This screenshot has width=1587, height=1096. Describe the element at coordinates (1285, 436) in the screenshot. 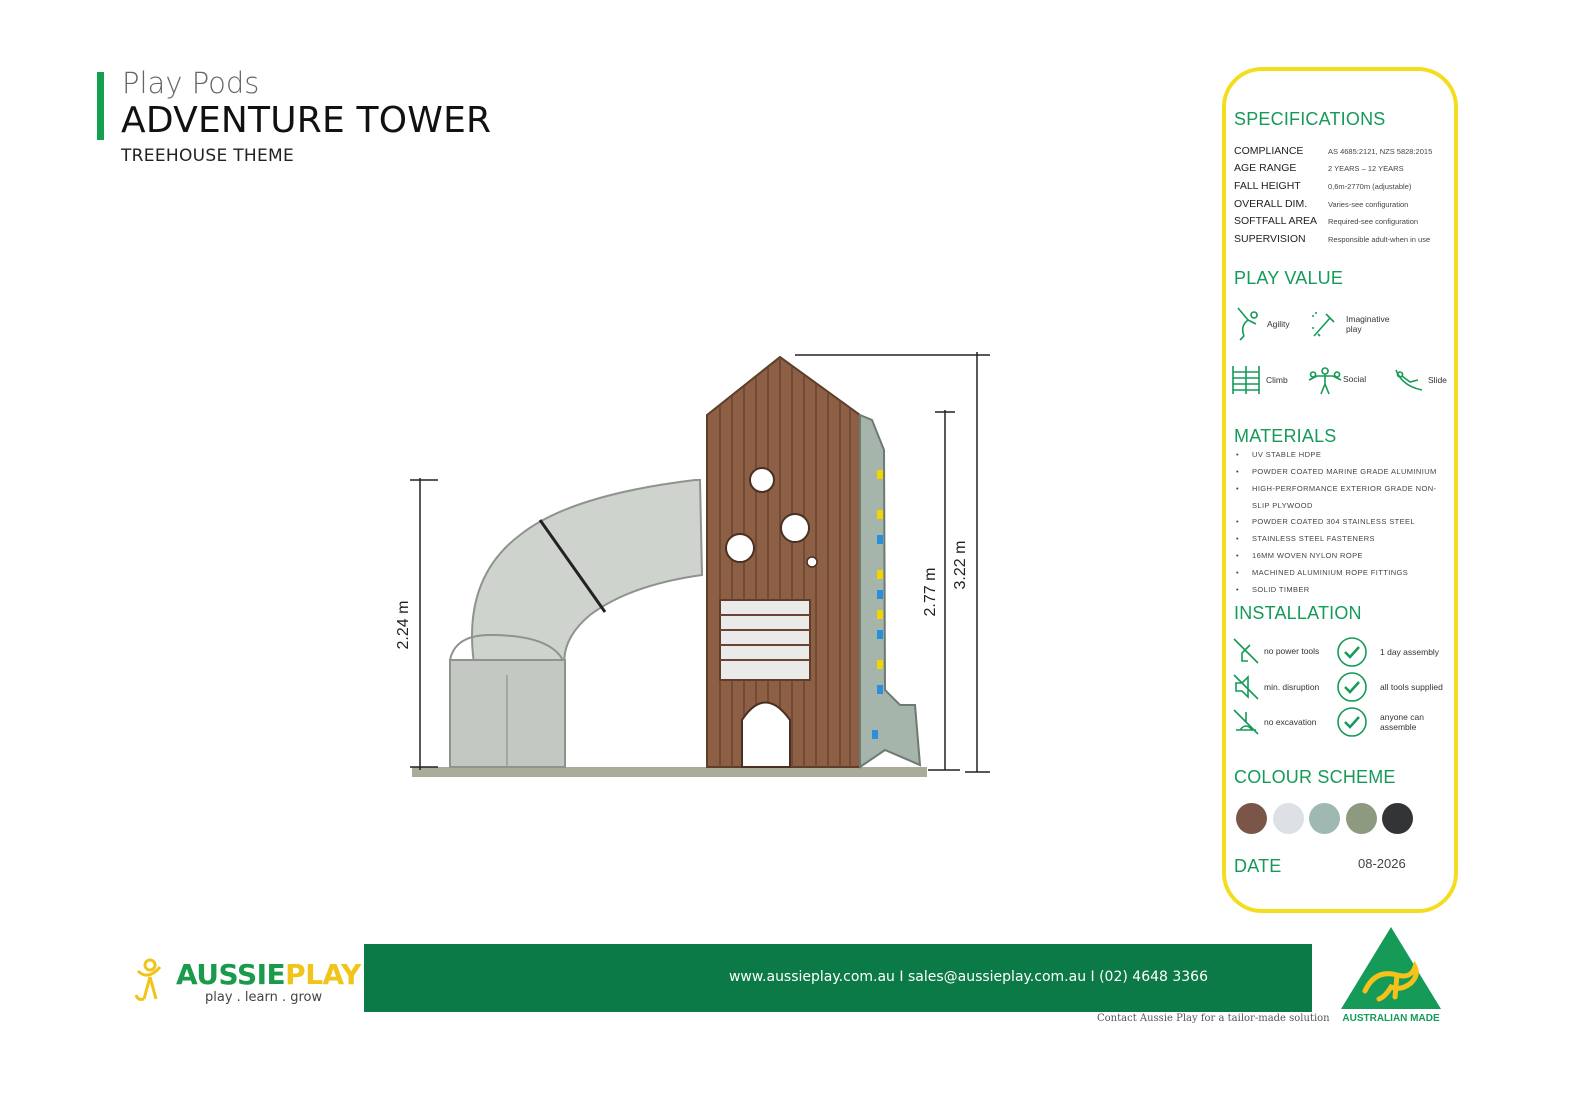

I see `materials-heading: MATERIALS` at that location.